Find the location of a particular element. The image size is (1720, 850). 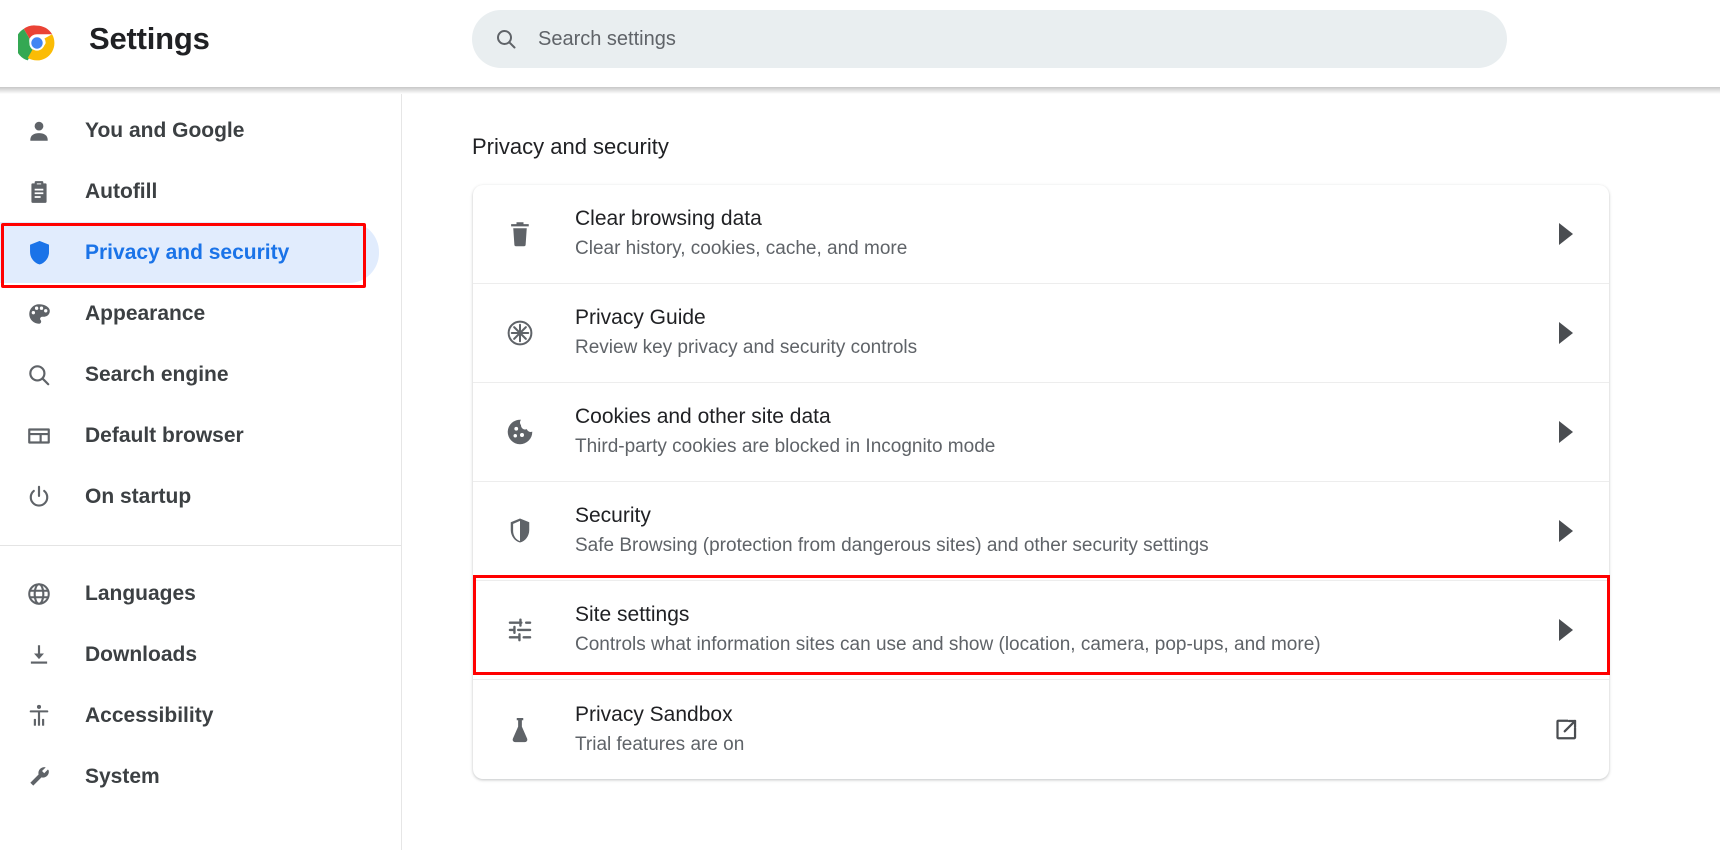

sidebar-item-label: Search engine is located at coordinates (157, 374).